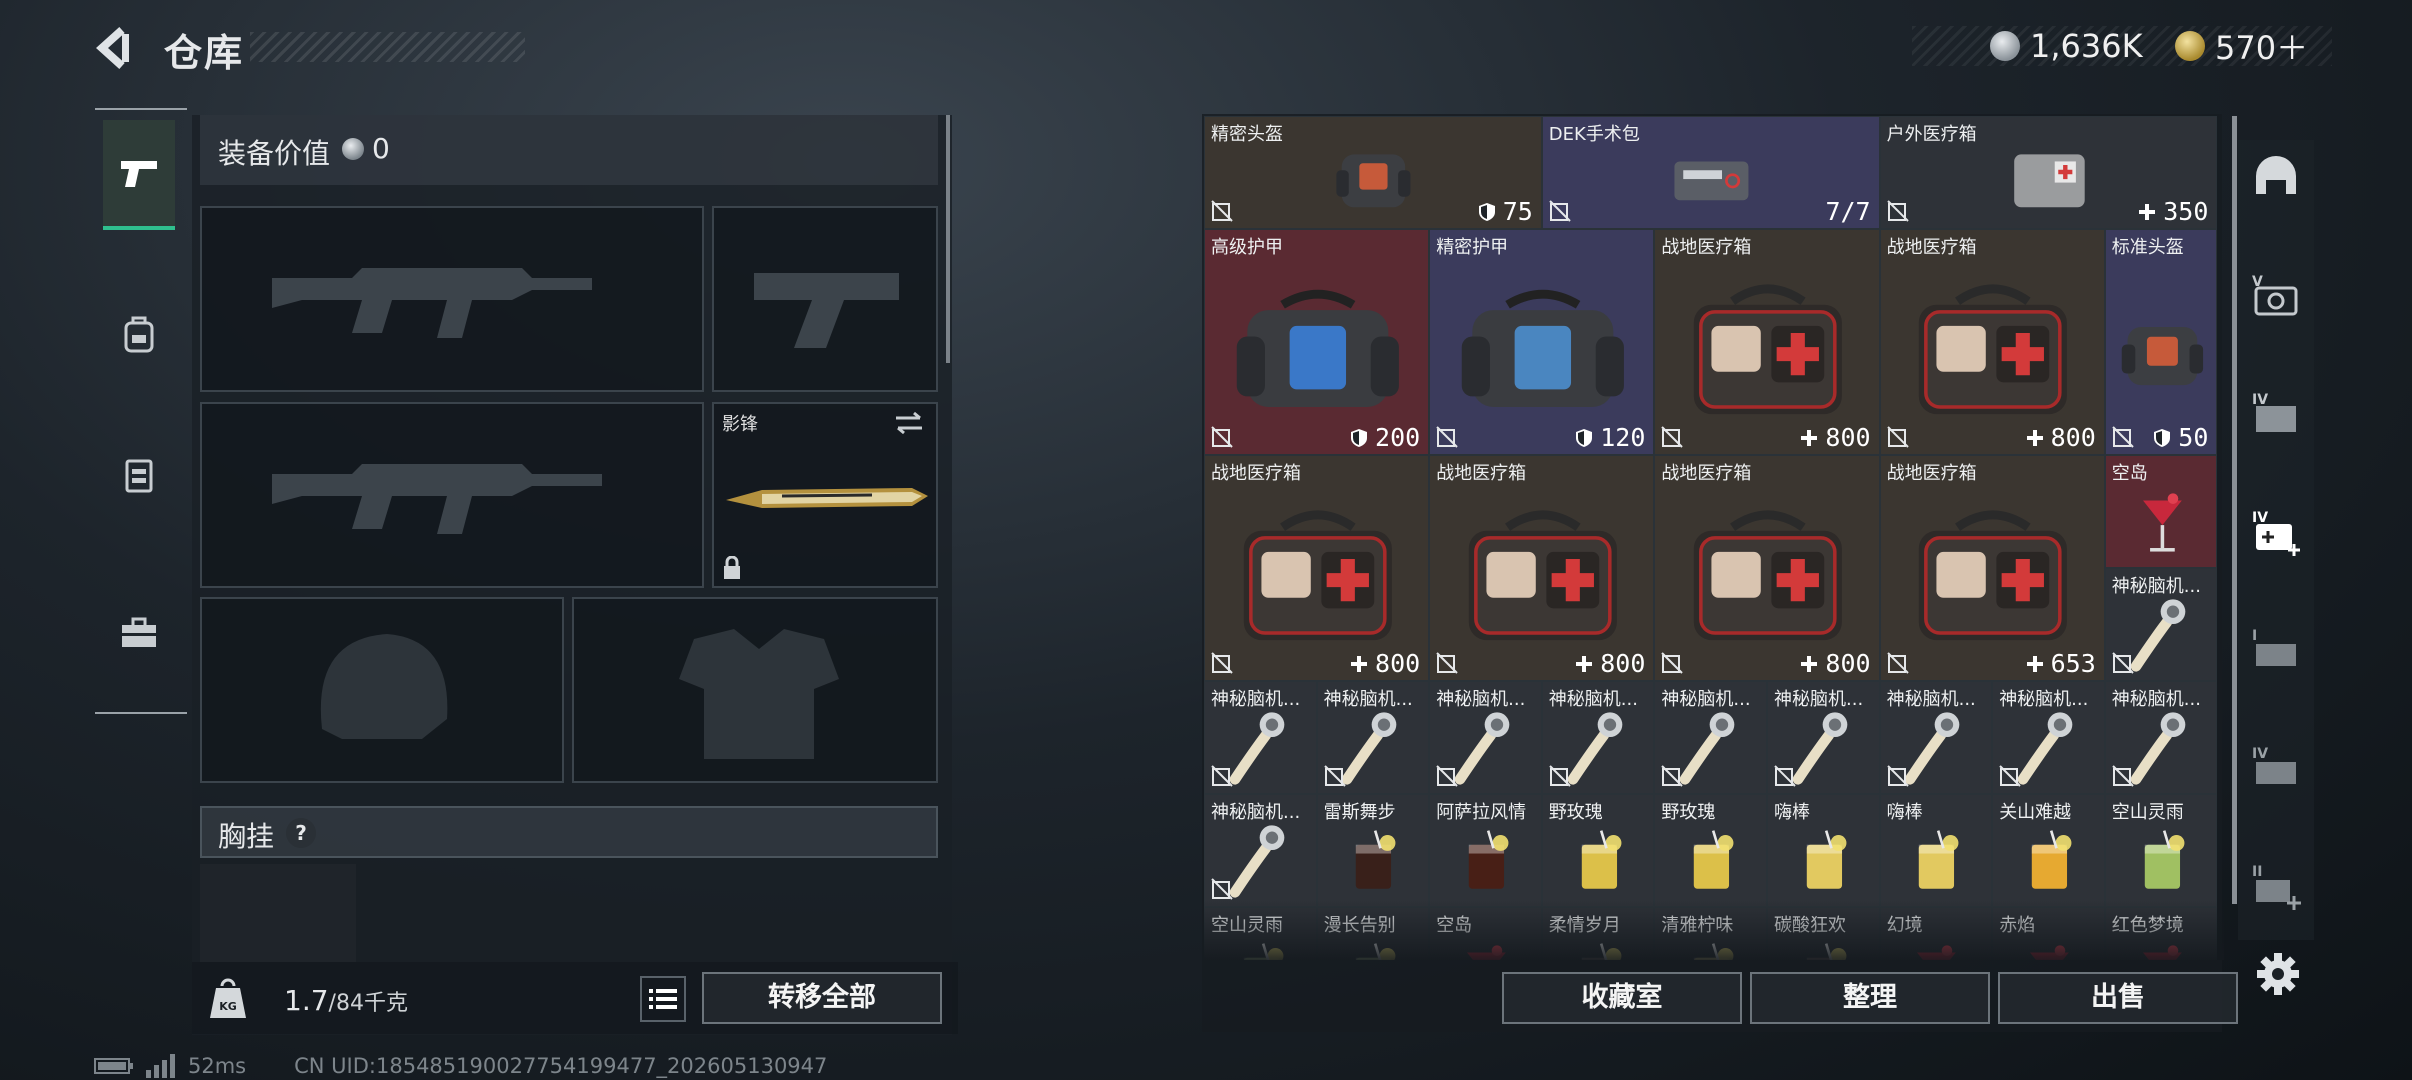 Image resolution: width=2412 pixels, height=1080 pixels. What do you see at coordinates (278, 914) in the screenshot?
I see `chest-rig-slot` at bounding box center [278, 914].